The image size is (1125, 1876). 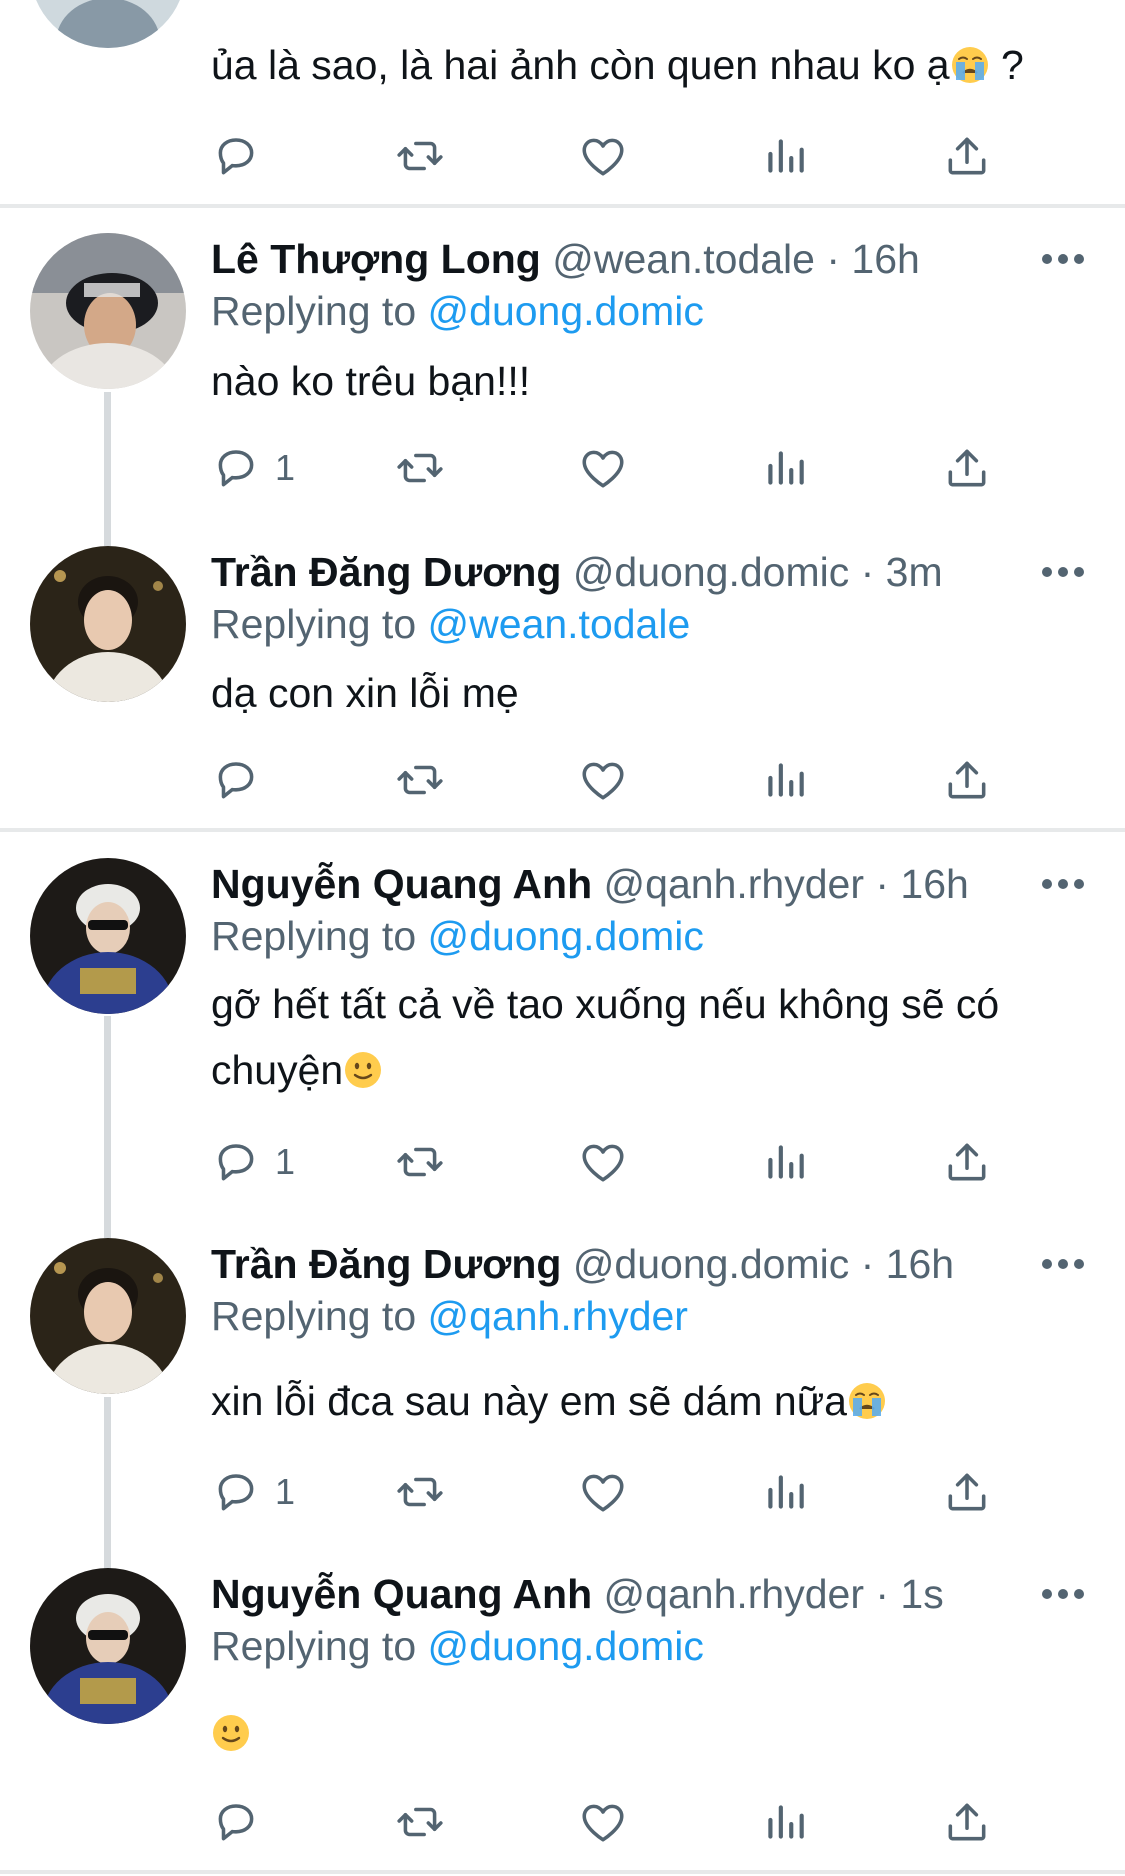 I want to click on slightly-smiling-face-emoji, so click(x=231, y=1733).